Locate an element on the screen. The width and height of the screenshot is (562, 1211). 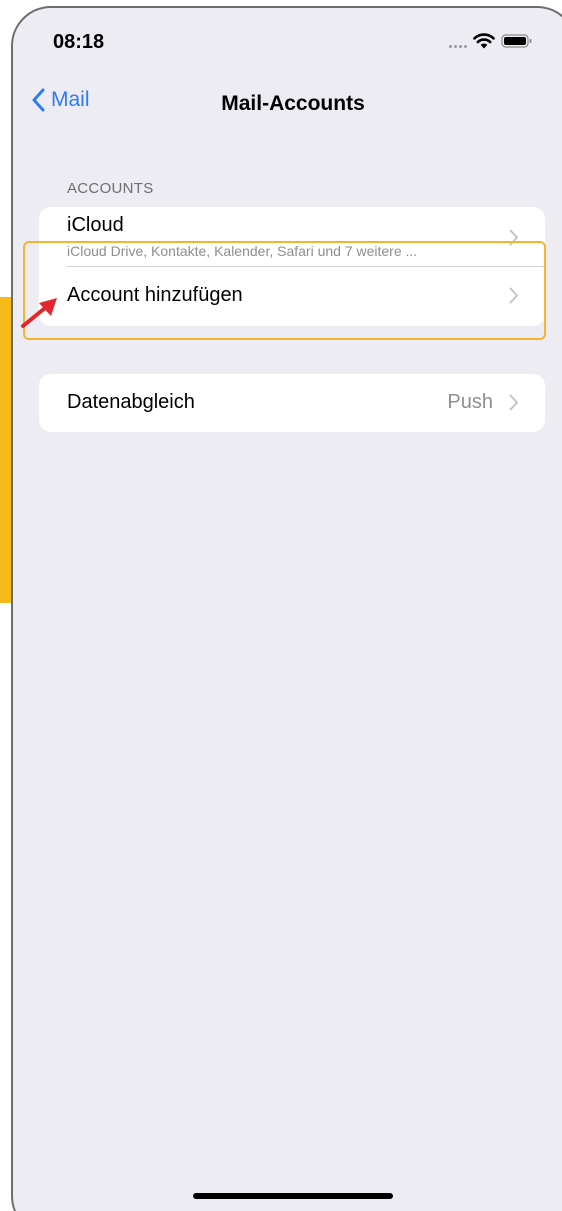
wifi-icon is located at coordinates (484, 41).